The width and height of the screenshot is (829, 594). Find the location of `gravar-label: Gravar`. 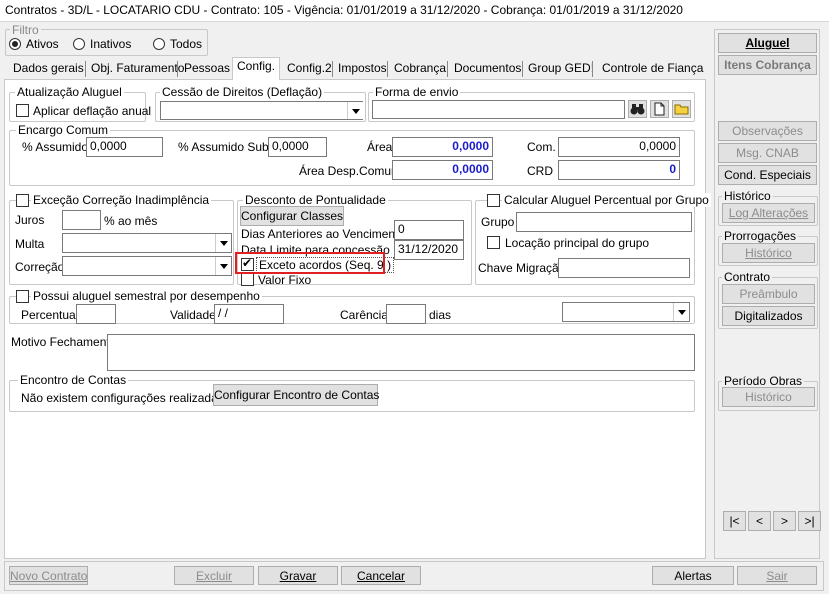

gravar-label: Gravar is located at coordinates (298, 576).